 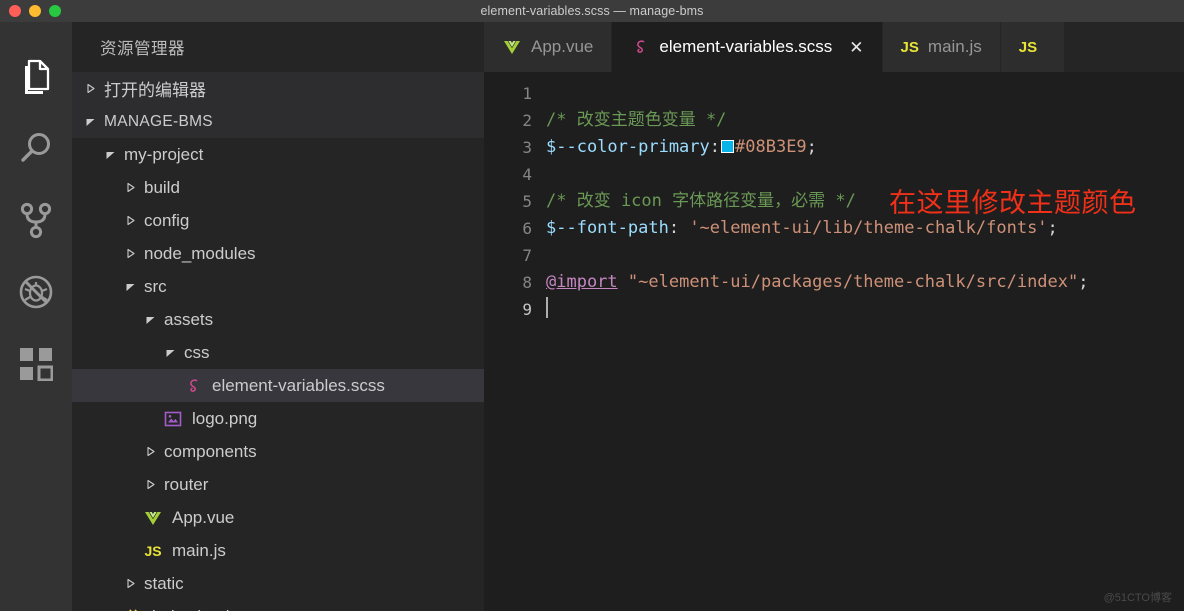 What do you see at coordinates (278, 517) in the screenshot?
I see `tree-file-row: App.vue` at bounding box center [278, 517].